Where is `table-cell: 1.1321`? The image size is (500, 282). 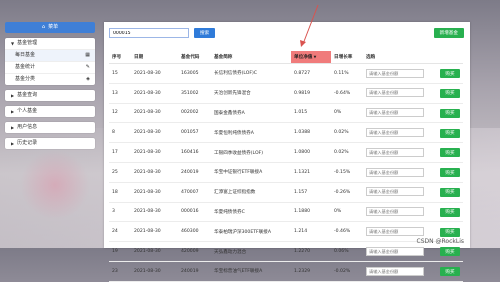 table-cell: 1.1321 is located at coordinates (311, 172).